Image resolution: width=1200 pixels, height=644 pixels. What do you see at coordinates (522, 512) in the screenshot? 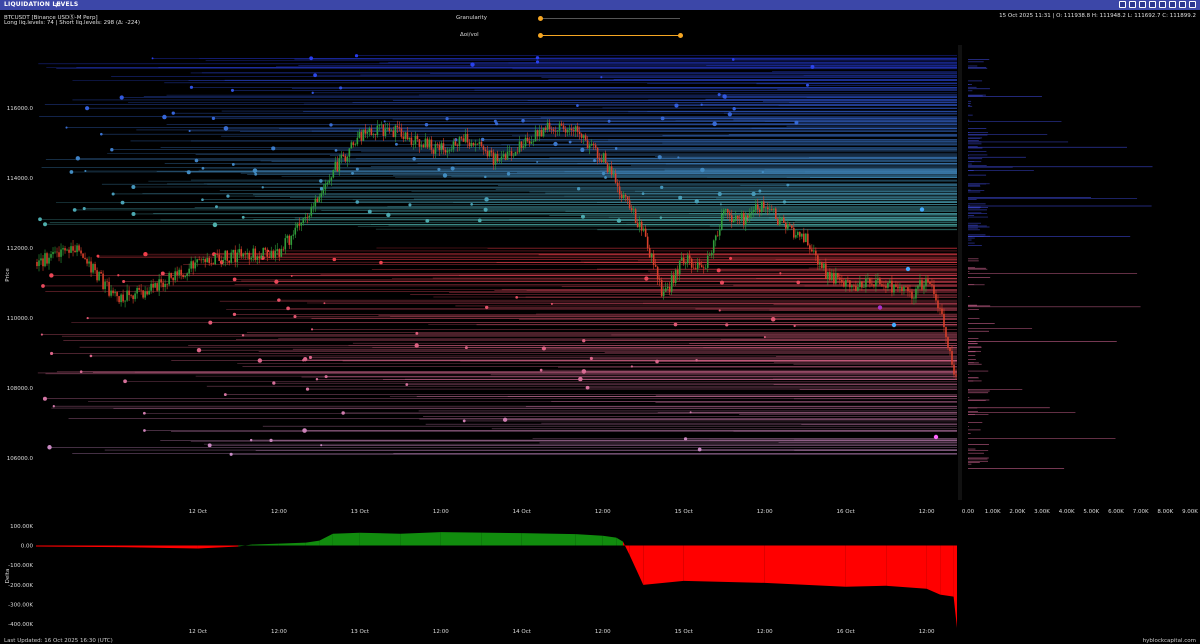
I see `time-tick-label: 14 Oct` at bounding box center [522, 512].